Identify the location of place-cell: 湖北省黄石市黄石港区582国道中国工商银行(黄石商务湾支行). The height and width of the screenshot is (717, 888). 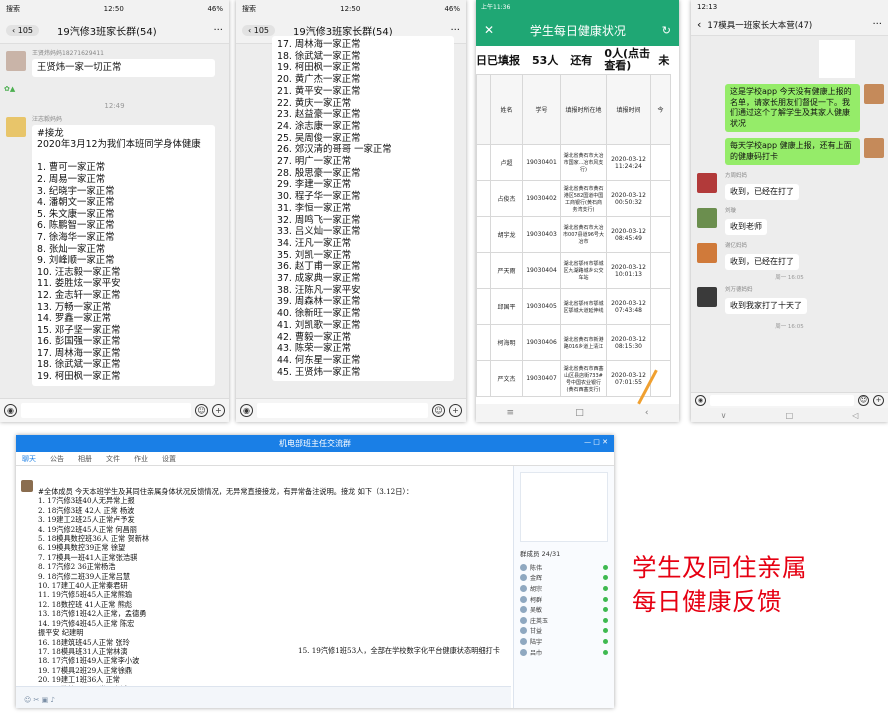
(583, 198).